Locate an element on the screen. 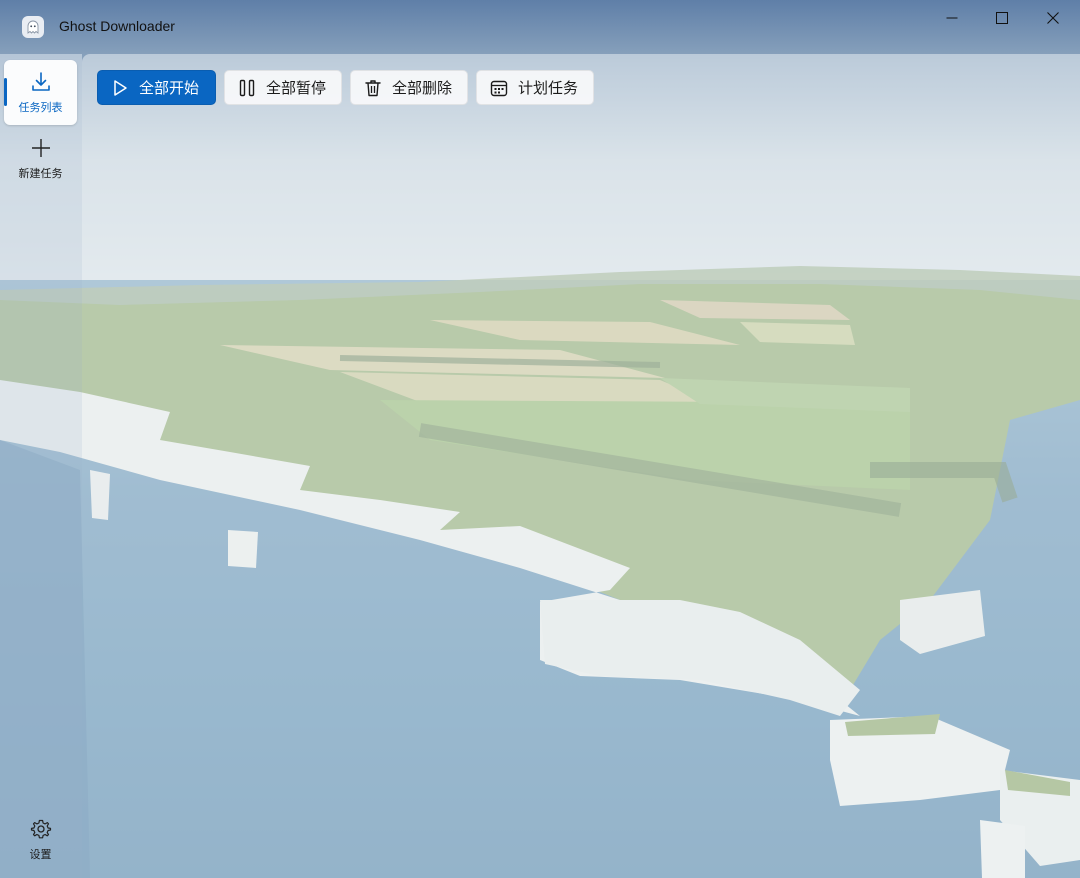 This screenshot has height=878, width=1080. pause-all-button: 全部暂停 is located at coordinates (283, 87).